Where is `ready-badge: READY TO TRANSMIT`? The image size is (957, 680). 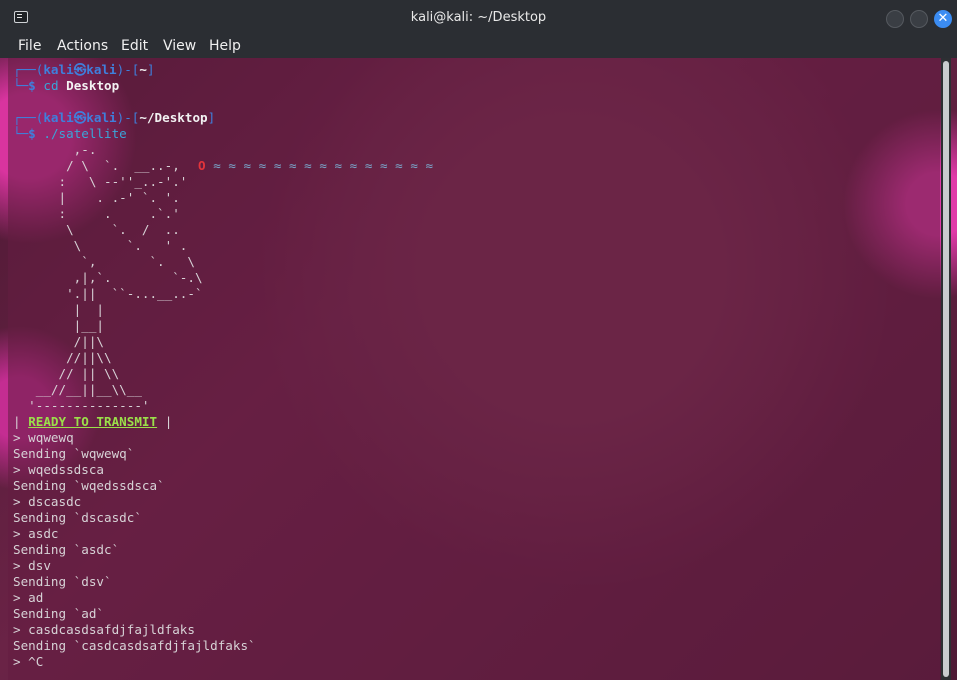 ready-badge: READY TO TRANSMIT is located at coordinates (93, 421).